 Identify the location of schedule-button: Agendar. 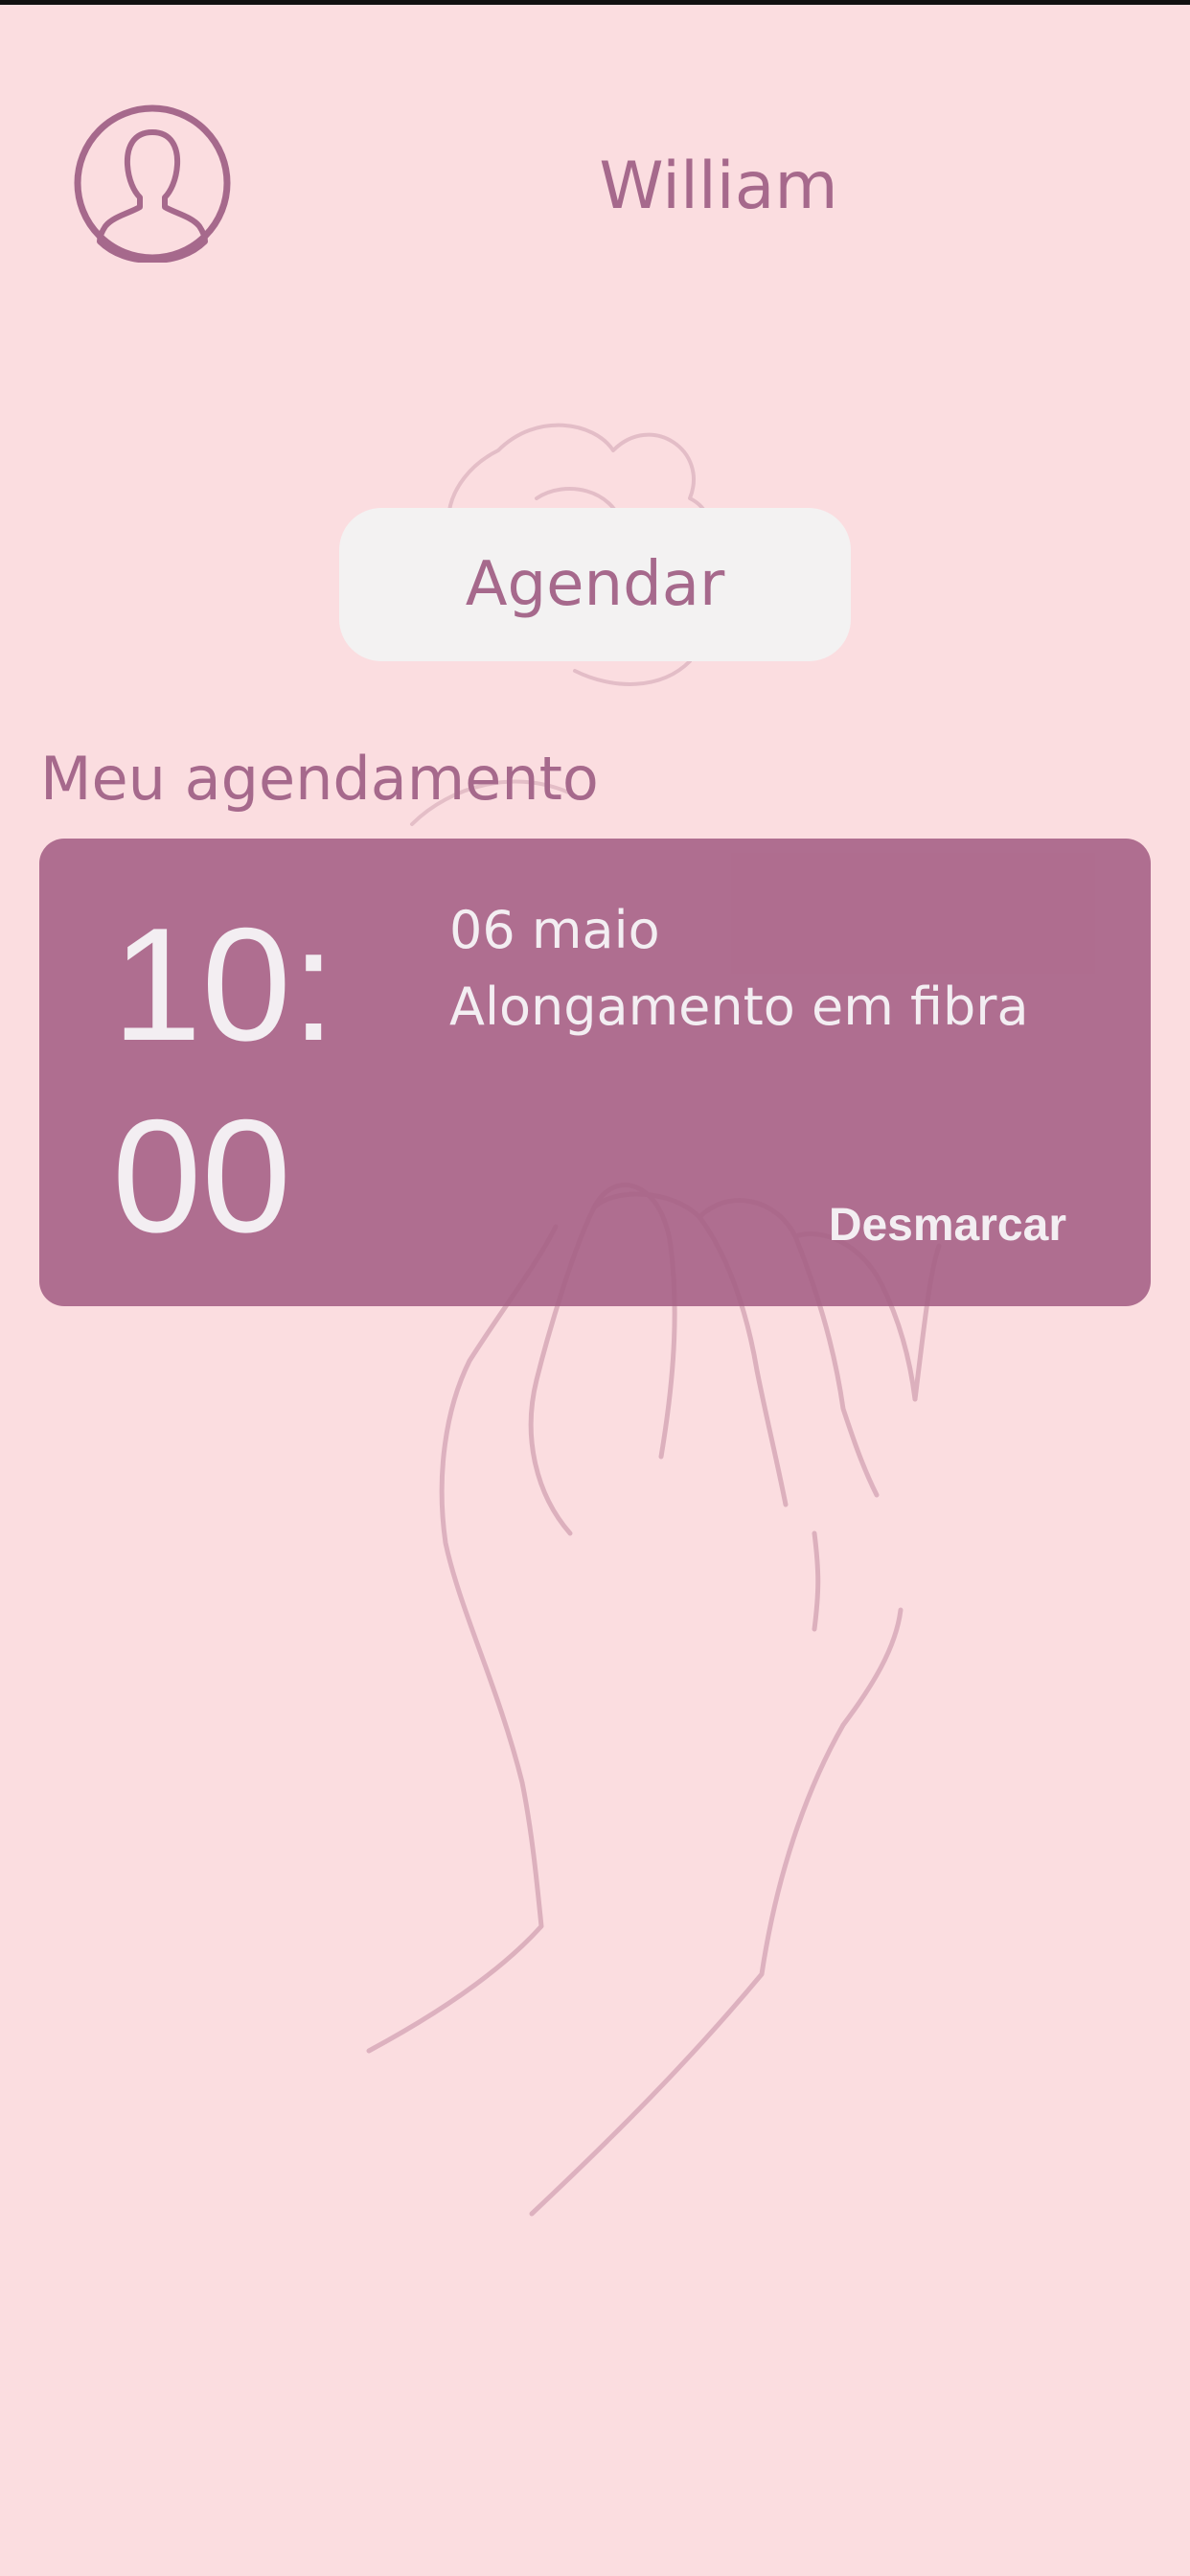
(595, 584).